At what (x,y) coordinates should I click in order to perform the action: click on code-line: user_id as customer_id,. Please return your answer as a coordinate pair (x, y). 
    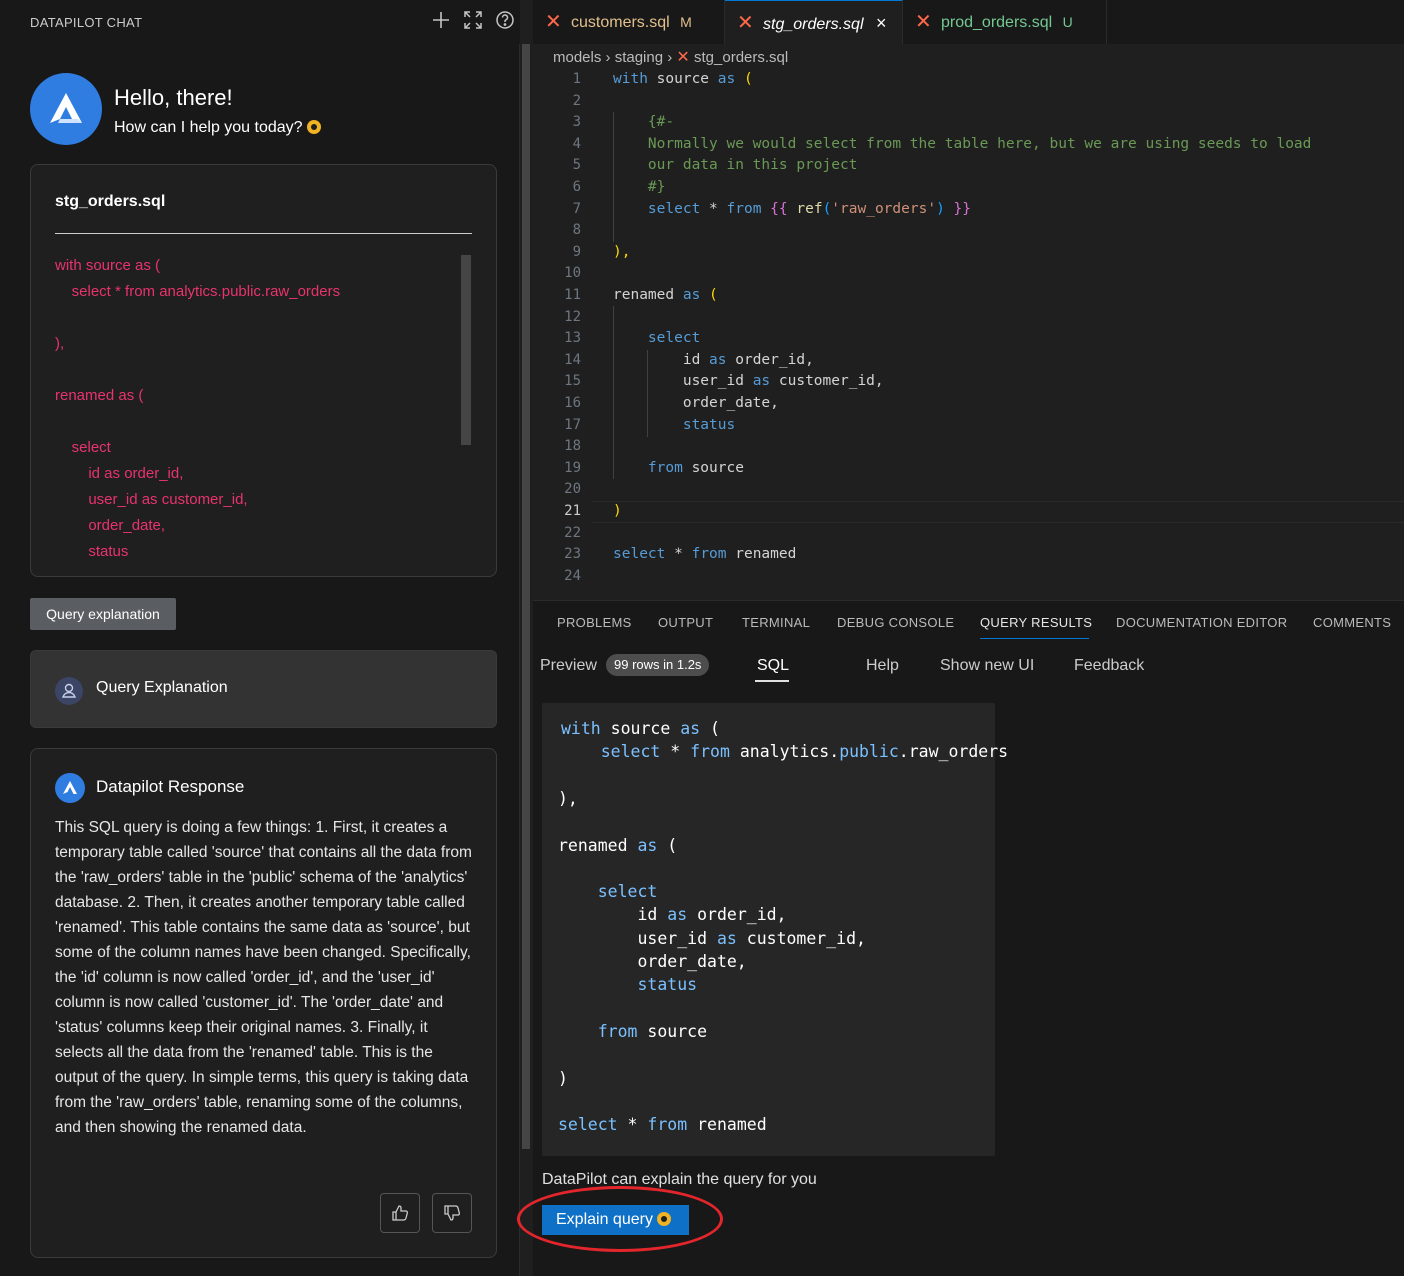
    Looking at the image, I should click on (151, 499).